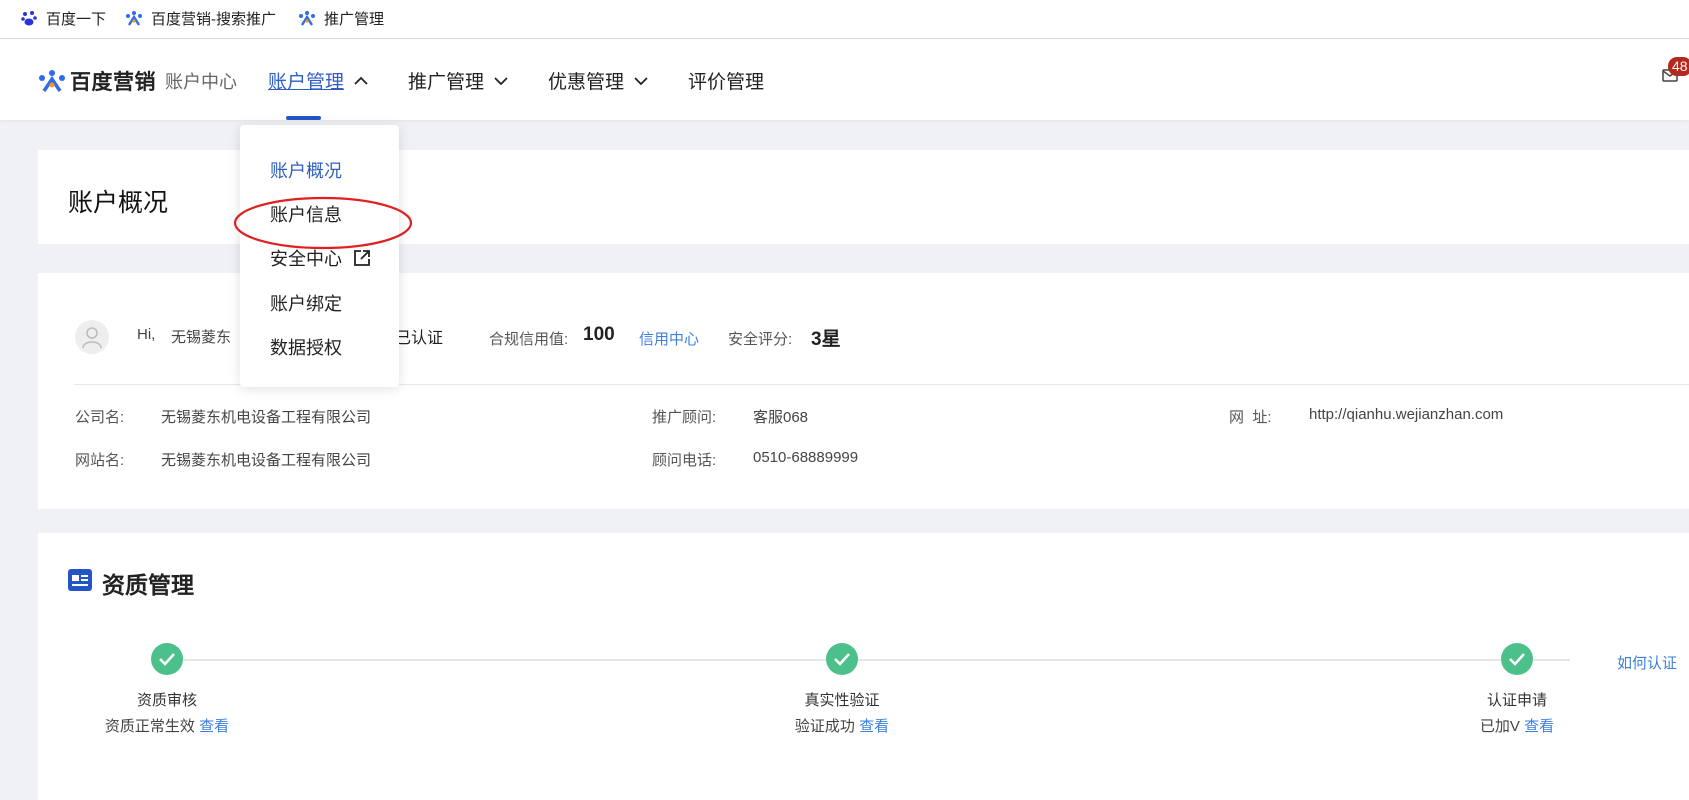  I want to click on bookmark-promotion-management: 推广管理, so click(341, 18).